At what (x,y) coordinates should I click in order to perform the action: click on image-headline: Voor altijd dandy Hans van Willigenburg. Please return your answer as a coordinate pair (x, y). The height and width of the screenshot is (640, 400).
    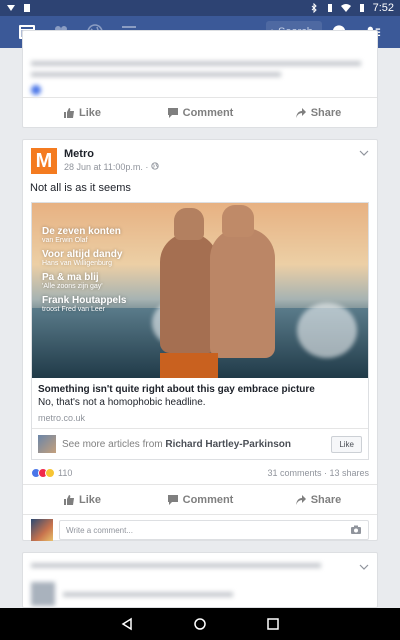
    Looking at the image, I should click on (82, 258).